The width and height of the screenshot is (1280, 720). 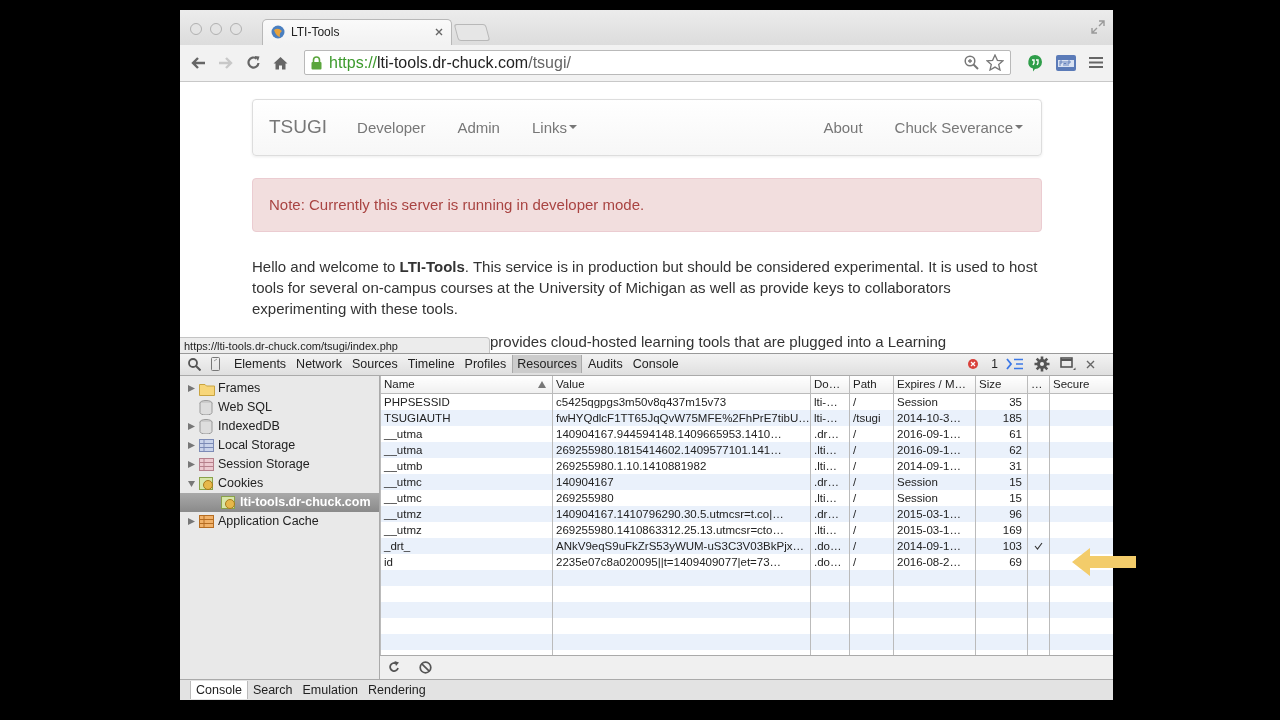 What do you see at coordinates (279, 407) in the screenshot?
I see `sidebar-item: Web SQL` at bounding box center [279, 407].